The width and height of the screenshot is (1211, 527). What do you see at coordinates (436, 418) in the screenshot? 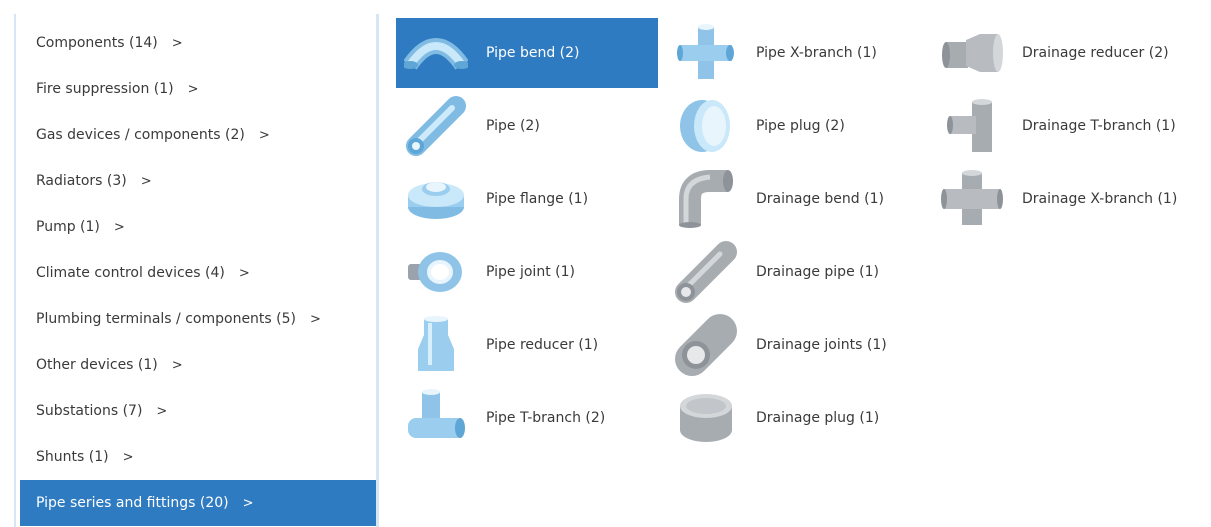
I see `pipe-t-branch-icon` at bounding box center [436, 418].